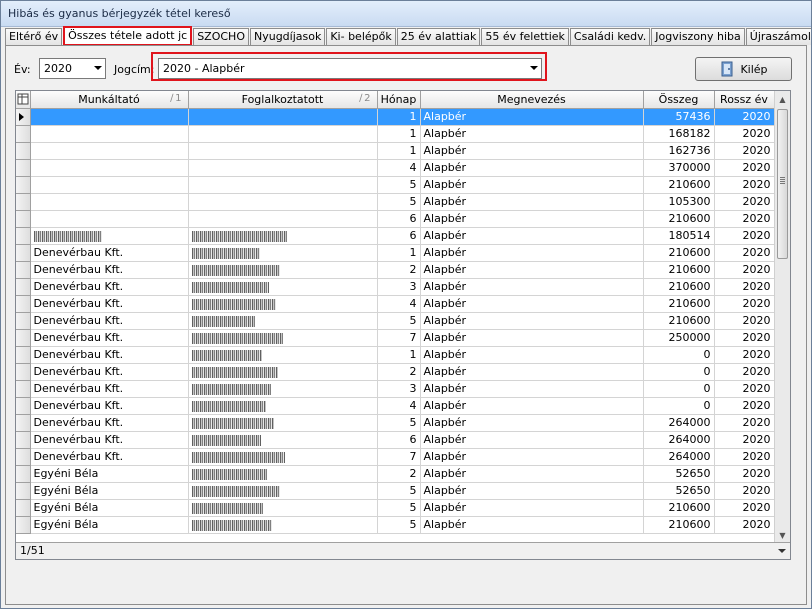 The image size is (812, 609). What do you see at coordinates (610, 36) in the screenshot?
I see `tab-7: Családi kedv.` at bounding box center [610, 36].